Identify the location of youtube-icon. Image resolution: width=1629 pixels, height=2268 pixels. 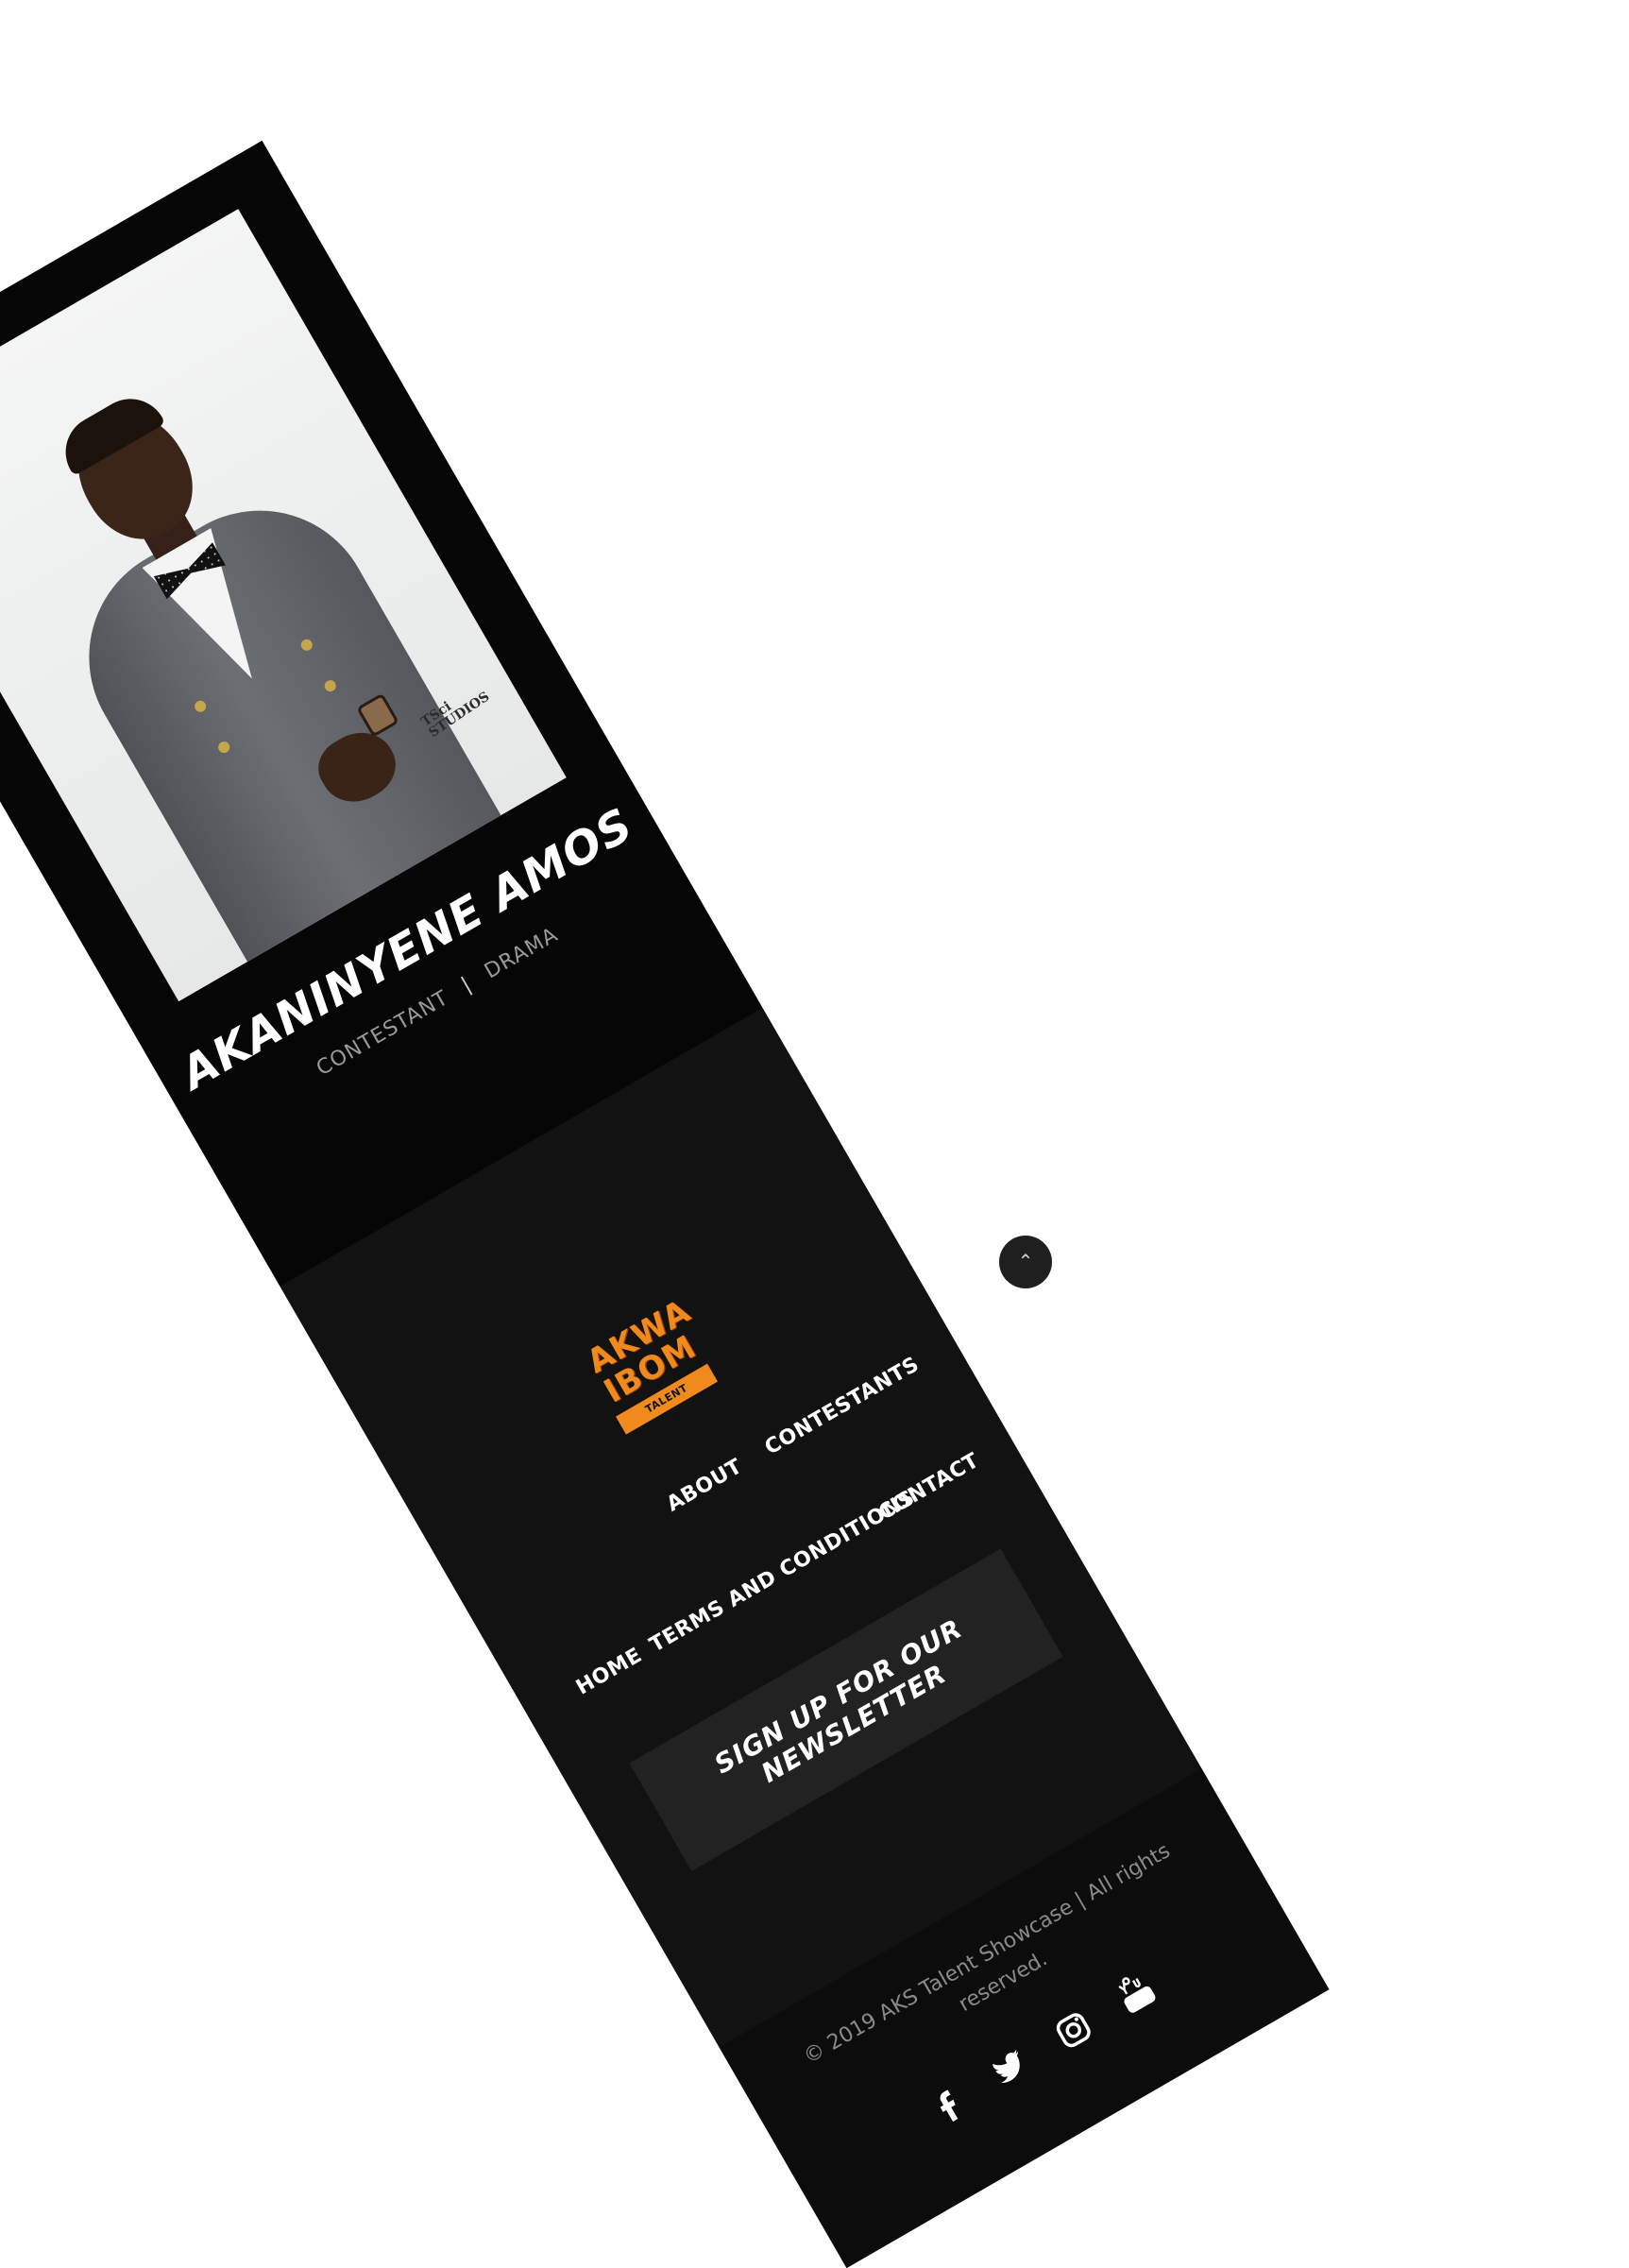
(1136, 1994).